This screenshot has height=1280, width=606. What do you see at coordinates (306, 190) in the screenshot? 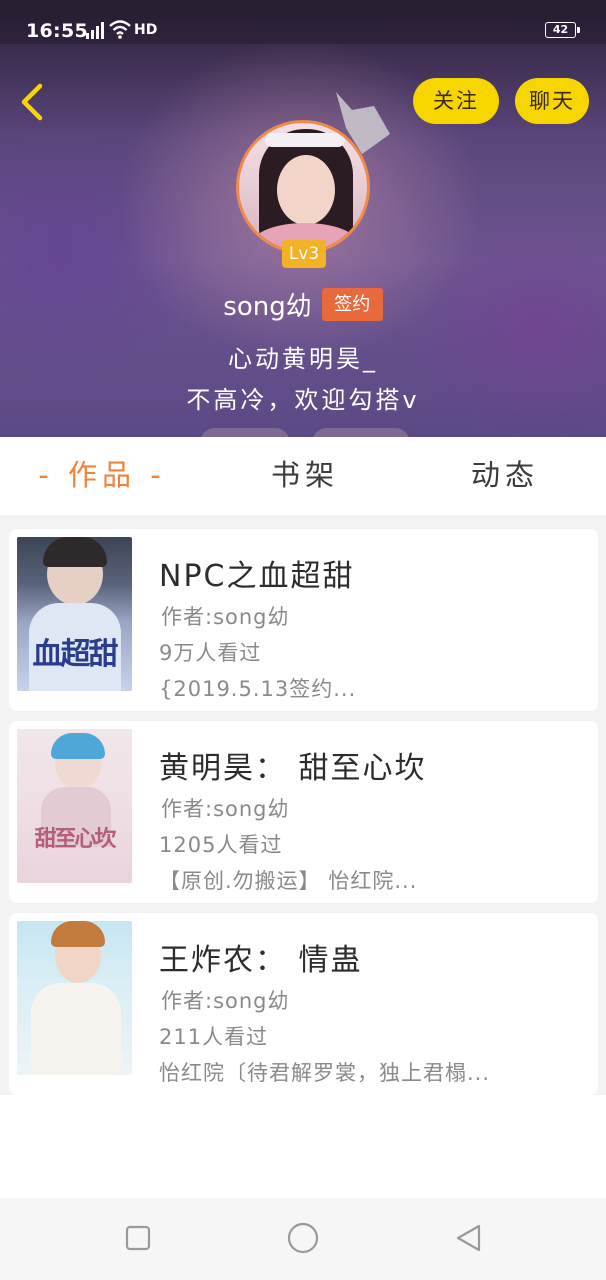
I see `avatar-face` at bounding box center [306, 190].